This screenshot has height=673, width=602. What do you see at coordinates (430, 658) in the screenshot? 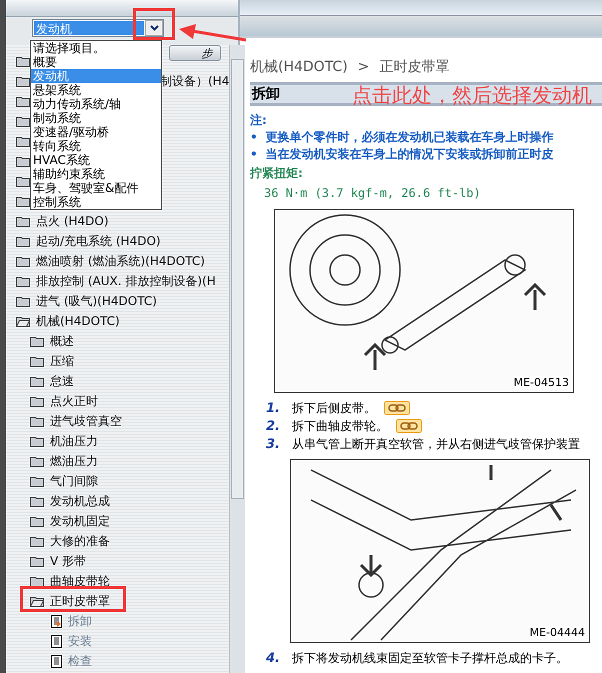
I see `step-text: 拆下将发动机线束固定至软管卡子撑杆总成的卡子。` at bounding box center [430, 658].